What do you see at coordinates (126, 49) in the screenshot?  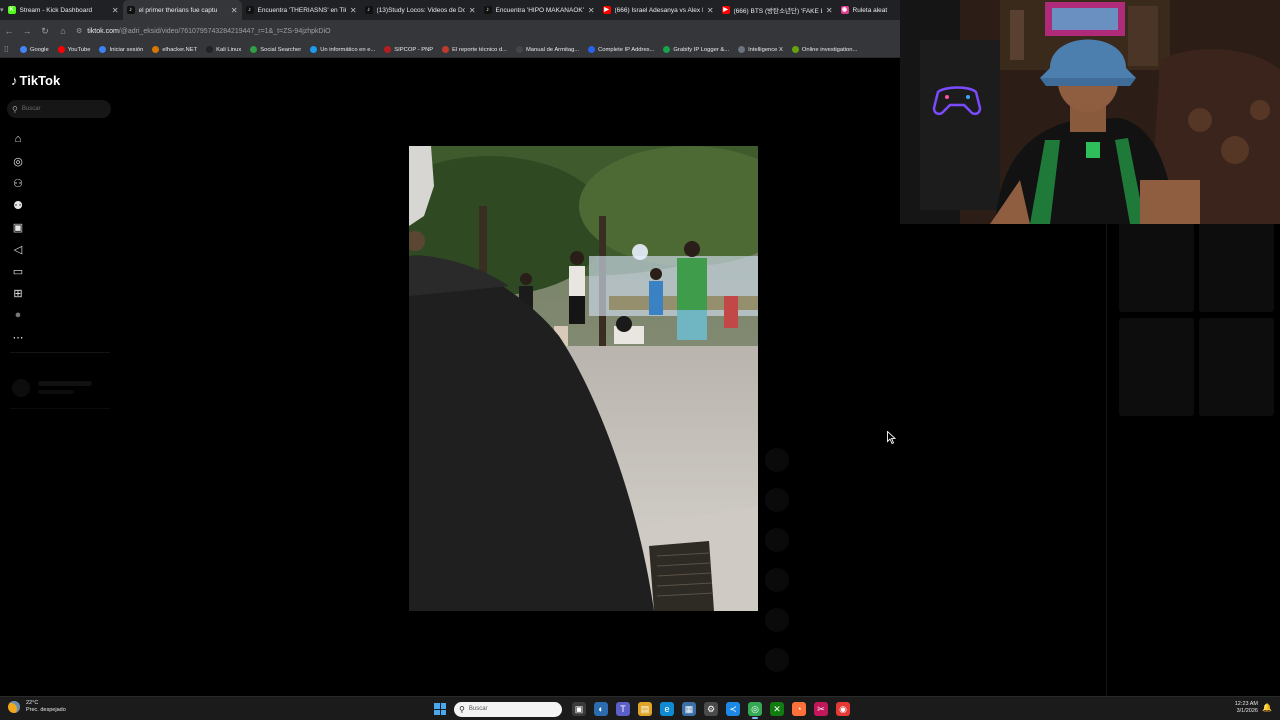 I see `bookmark-label: Iniciar sesión` at bounding box center [126, 49].